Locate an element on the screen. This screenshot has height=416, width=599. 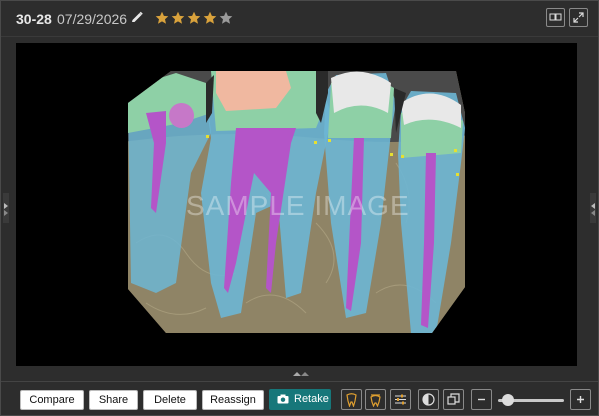
viewer-header: 30-28 07/29/2026 is located at coordinates (299, 19).